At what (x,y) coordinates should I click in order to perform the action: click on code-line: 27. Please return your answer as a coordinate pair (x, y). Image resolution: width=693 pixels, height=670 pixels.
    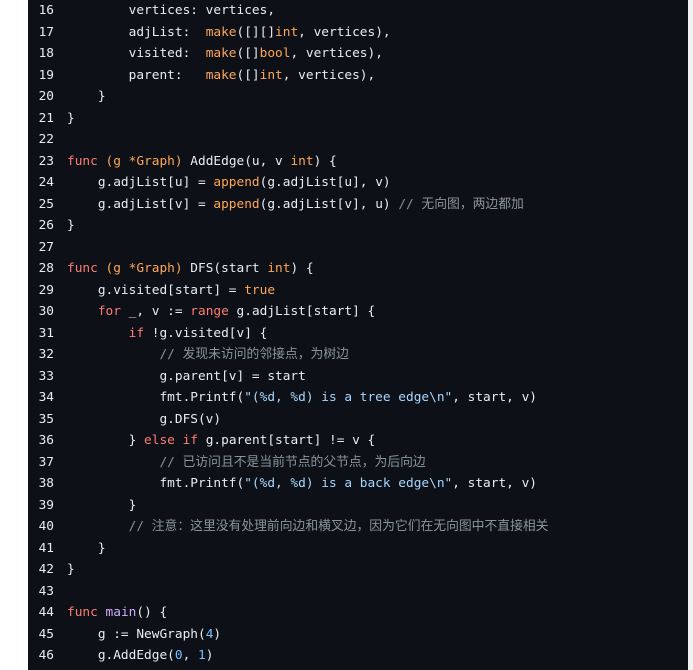
    Looking at the image, I should click on (358, 248).